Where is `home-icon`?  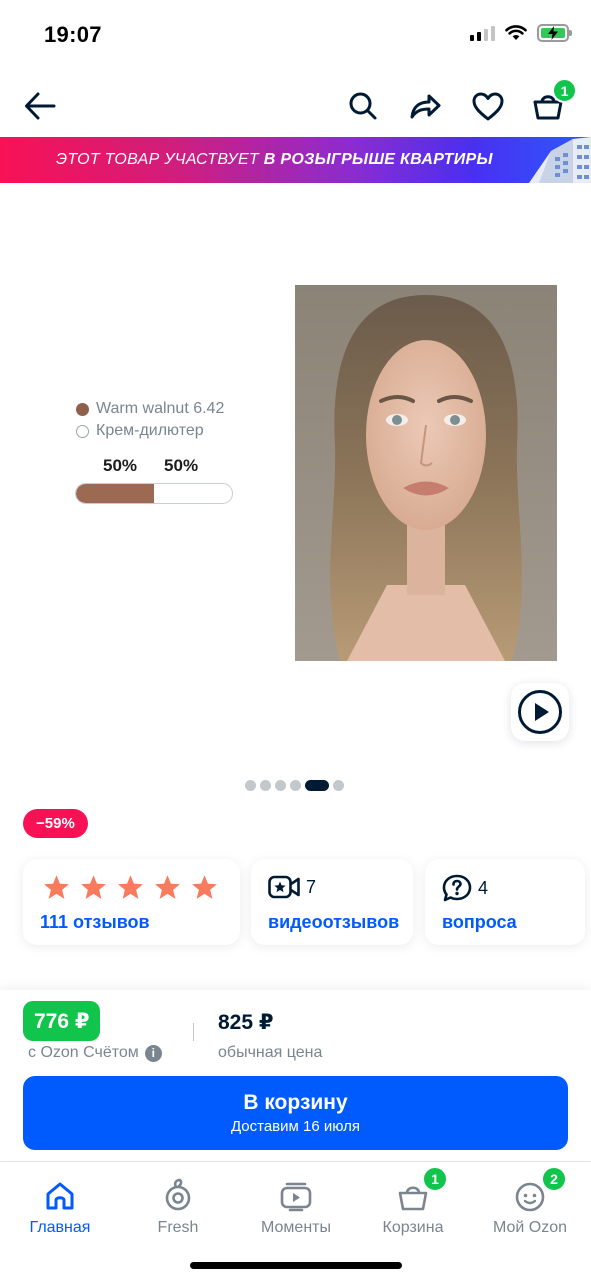
home-icon is located at coordinates (60, 1196).